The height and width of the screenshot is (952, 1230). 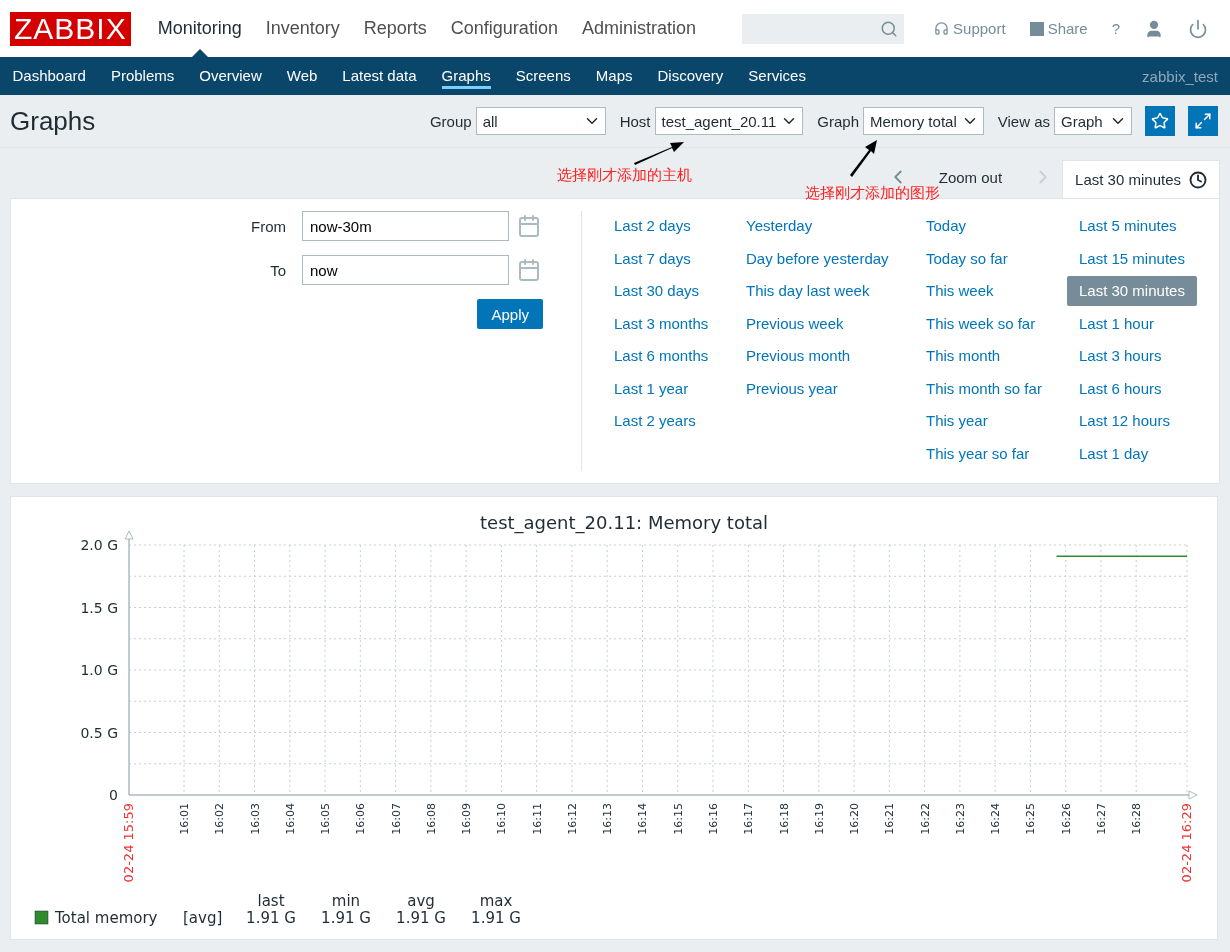 I want to click on annotation-text: 选择刚才添加的主机, so click(x=624, y=175).